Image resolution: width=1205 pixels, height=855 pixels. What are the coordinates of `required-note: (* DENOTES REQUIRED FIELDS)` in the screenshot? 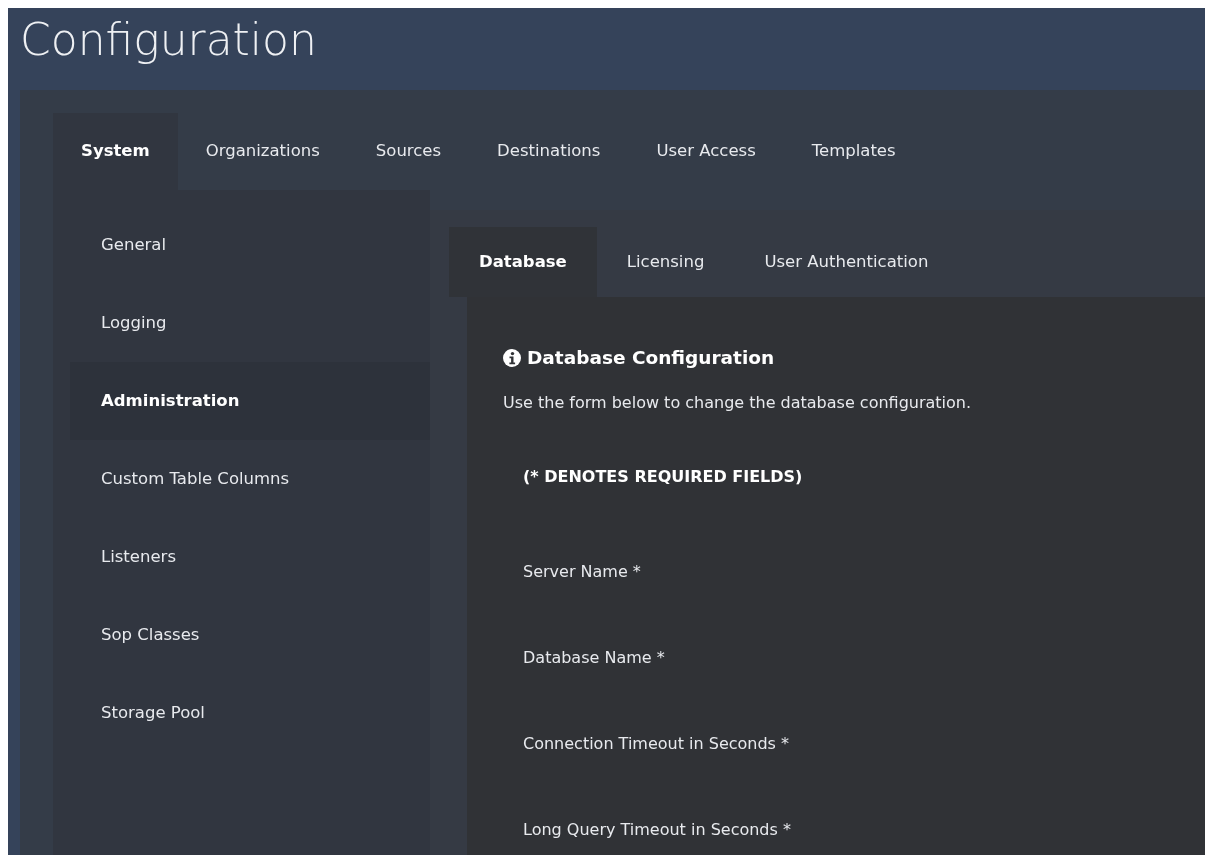 It's located at (663, 477).